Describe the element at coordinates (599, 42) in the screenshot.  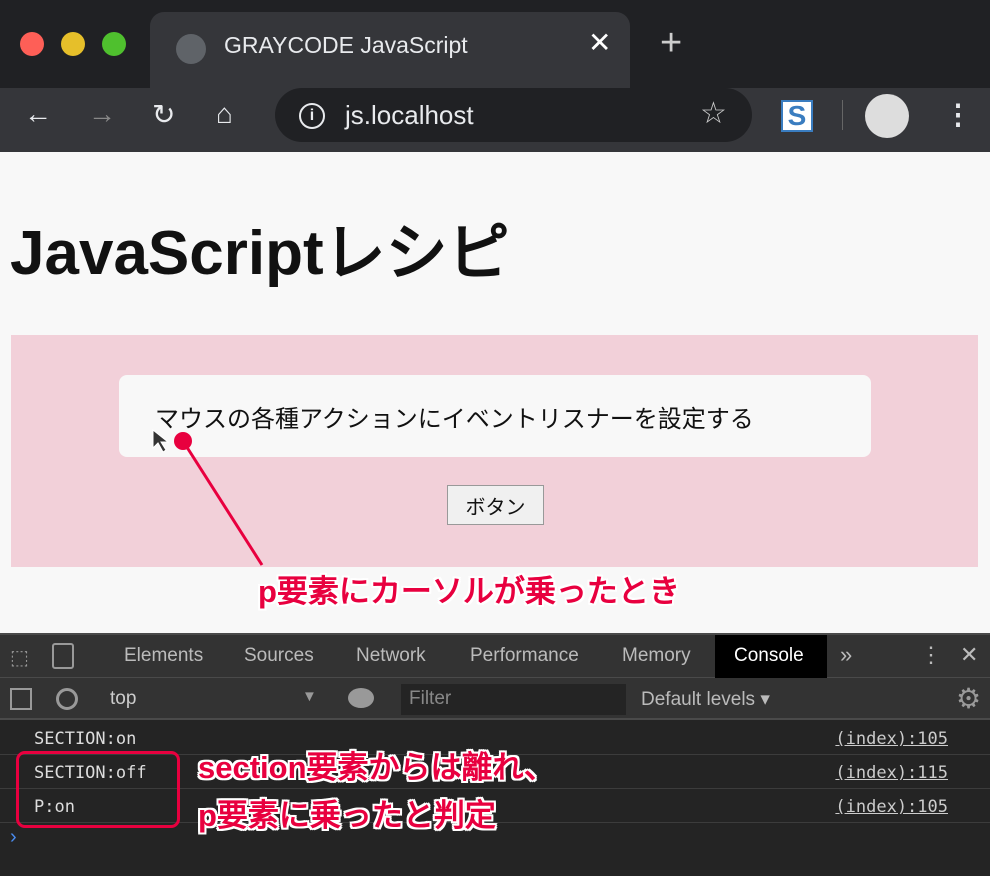
I see `close-tab-icon: ✕` at that location.